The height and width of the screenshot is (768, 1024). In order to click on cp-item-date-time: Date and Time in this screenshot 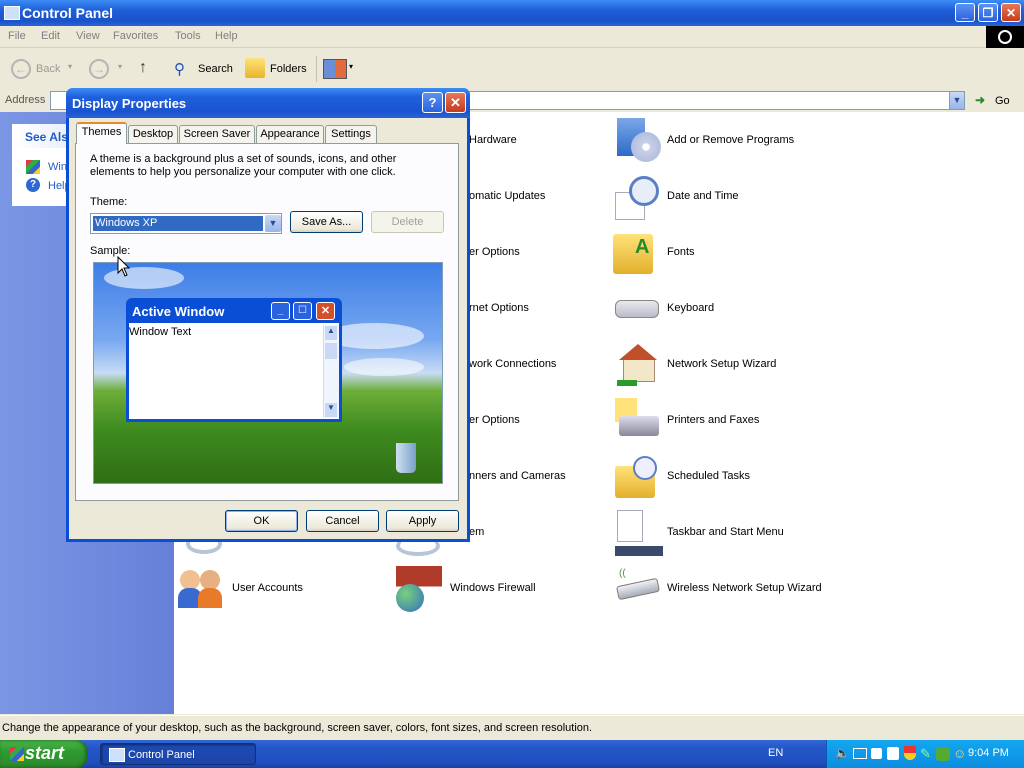, I will do `click(728, 198)`.